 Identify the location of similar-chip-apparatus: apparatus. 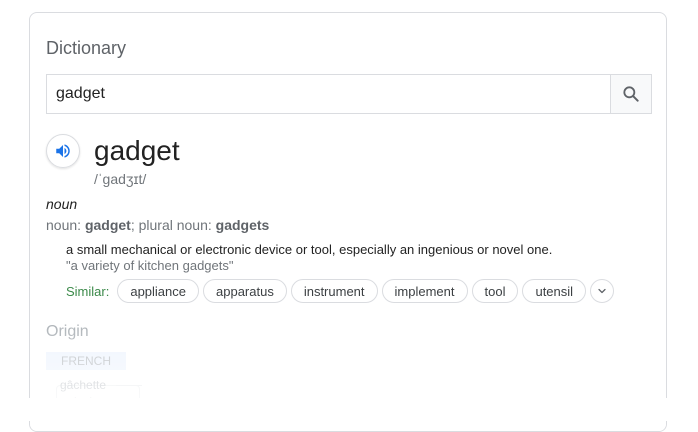
(245, 291).